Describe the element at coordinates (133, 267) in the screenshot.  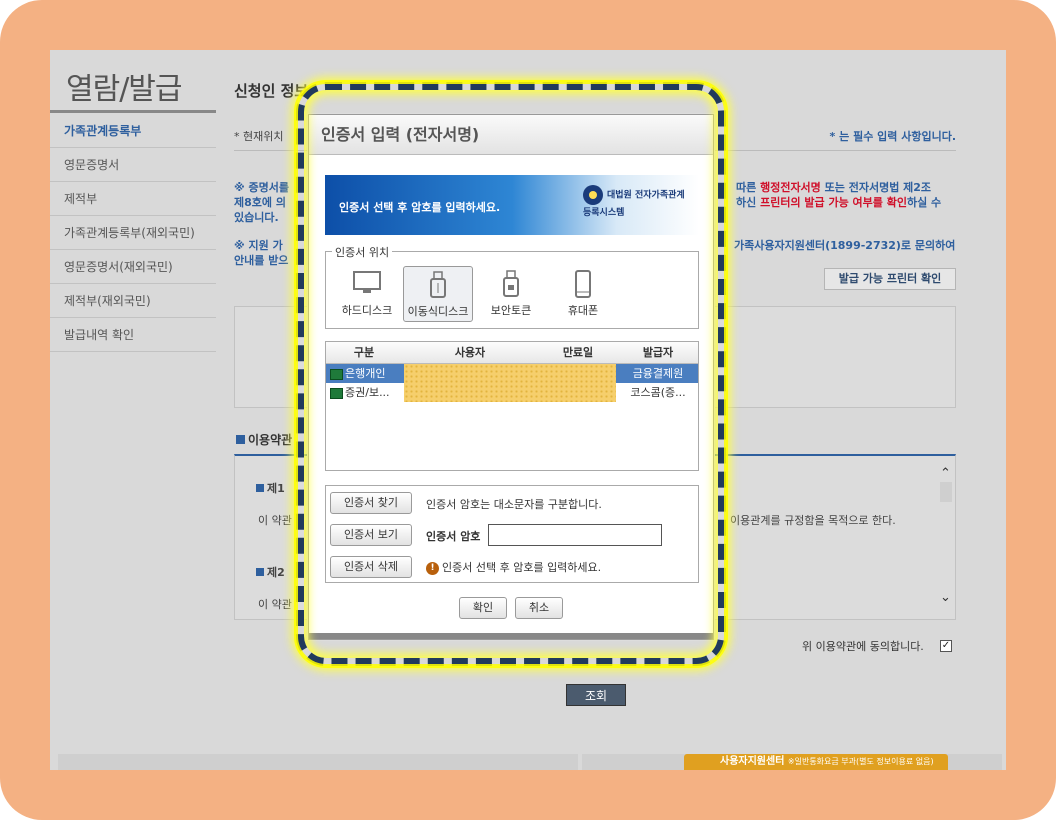
I see `sidebar-item-english-certificate-overseas: 영문증명서(재외국민)` at that location.